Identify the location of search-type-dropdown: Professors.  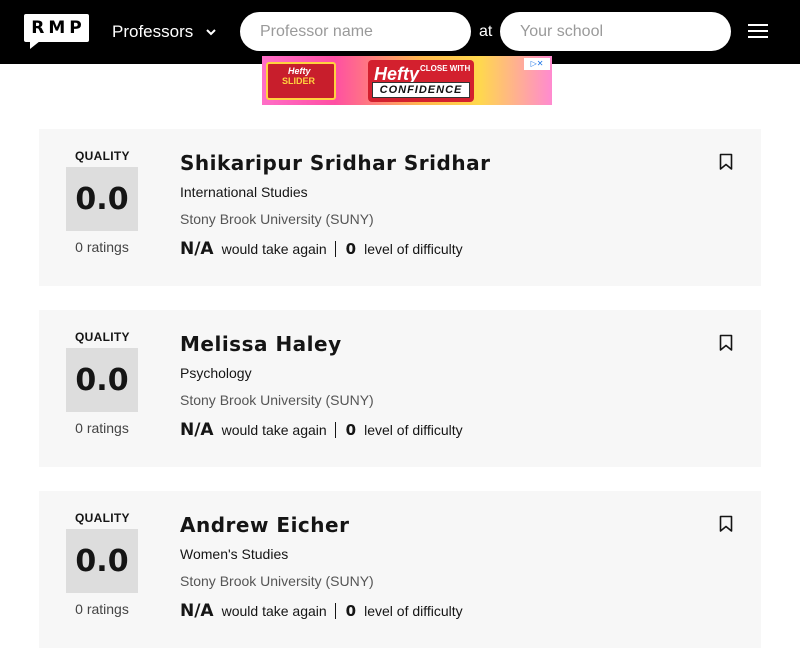
(164, 32).